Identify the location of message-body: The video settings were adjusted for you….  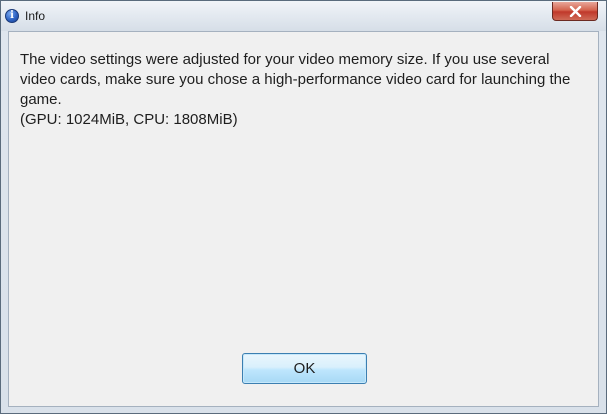
(295, 79).